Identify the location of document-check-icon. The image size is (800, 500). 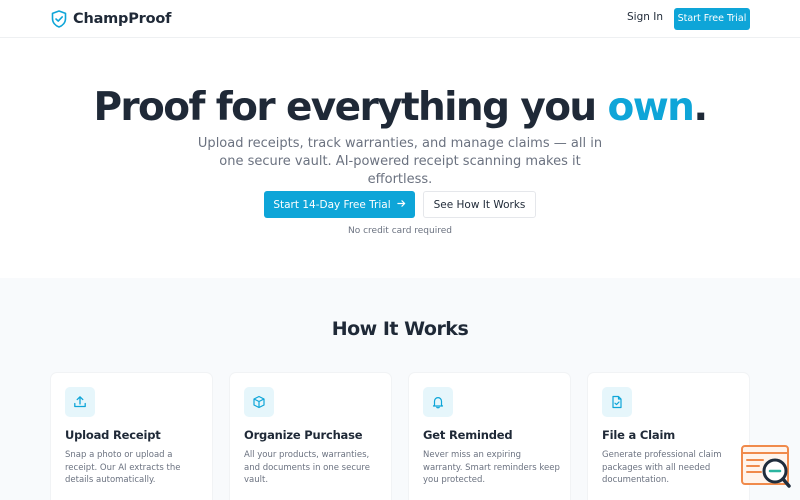
(617, 402).